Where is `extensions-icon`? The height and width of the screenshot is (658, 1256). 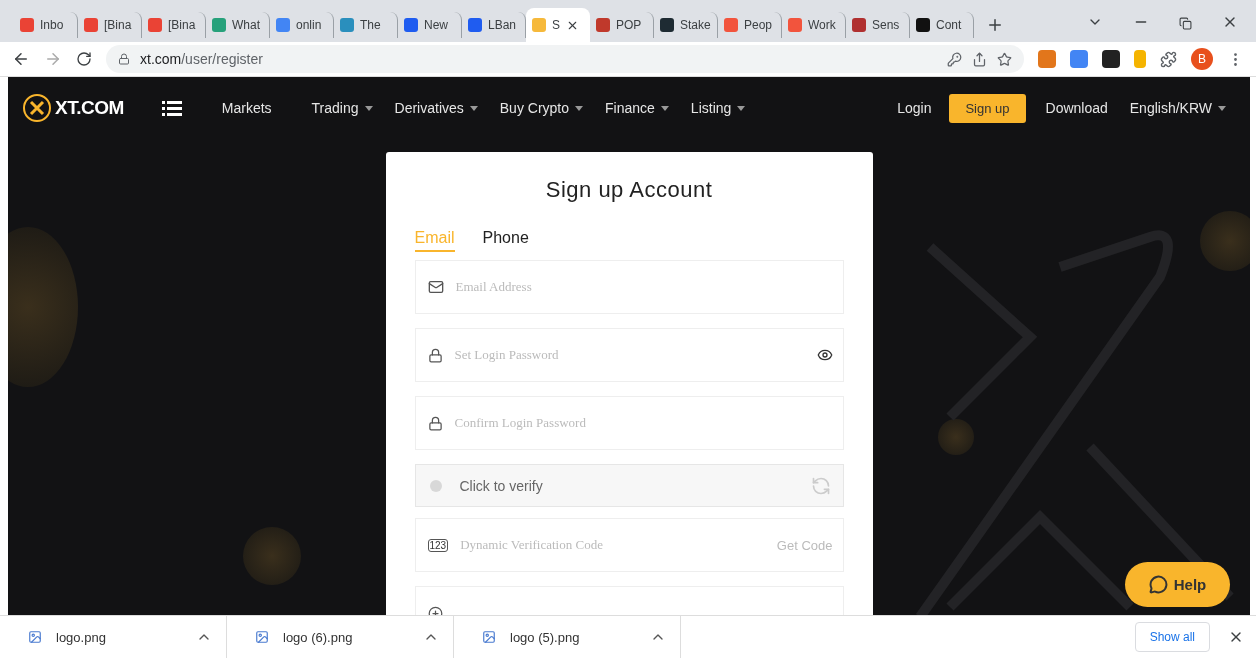
extensions-icon is located at coordinates (1168, 59).